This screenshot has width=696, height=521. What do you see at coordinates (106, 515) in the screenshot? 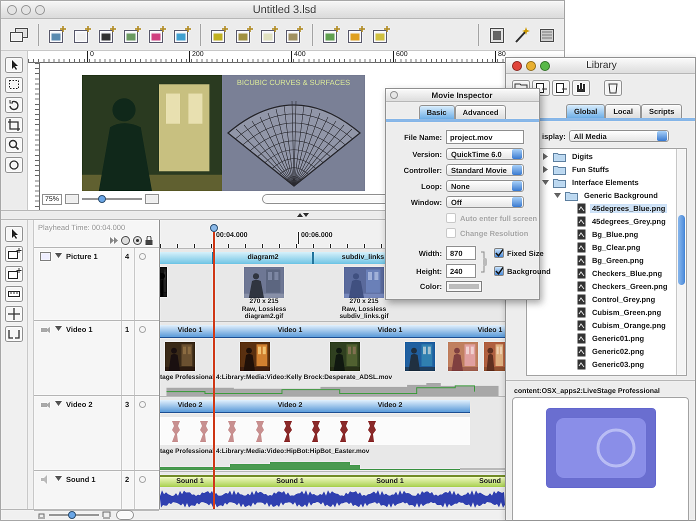
I see `zoom-in-icon` at bounding box center [106, 515].